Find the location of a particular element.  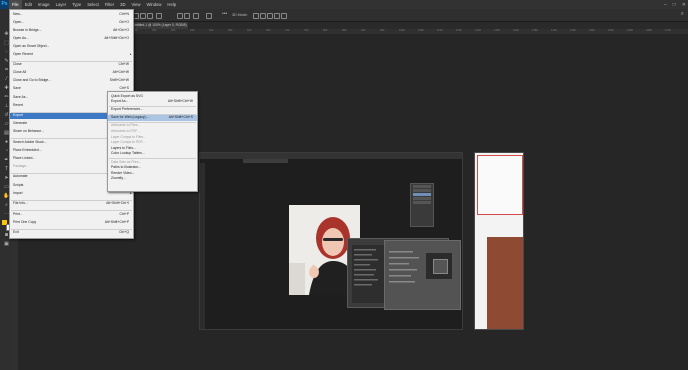

scale-3d-icon is located at coordinates (284, 16).